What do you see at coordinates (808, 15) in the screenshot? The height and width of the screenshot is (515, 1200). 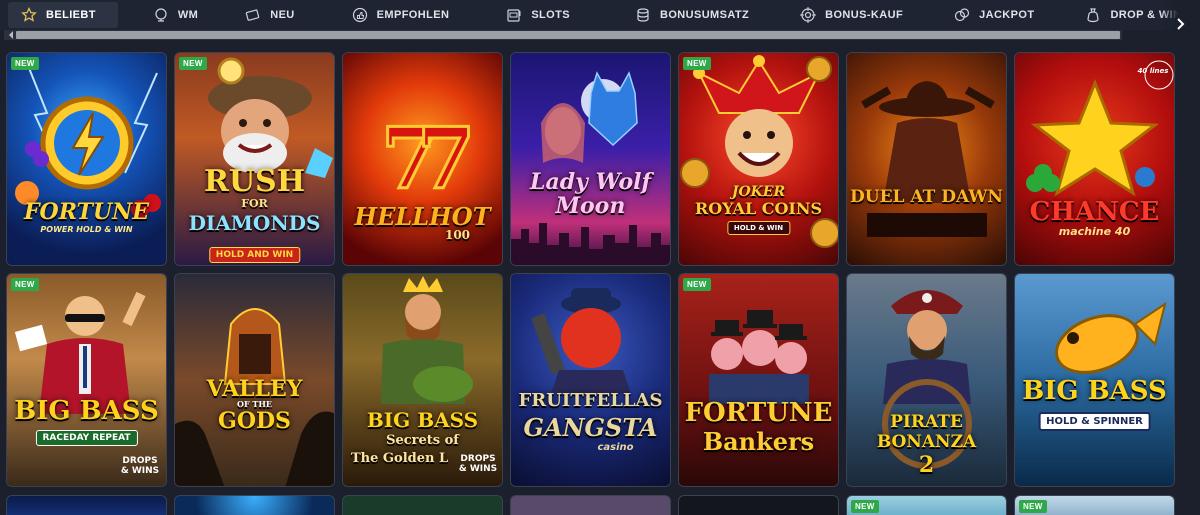 I see `target-icon` at bounding box center [808, 15].